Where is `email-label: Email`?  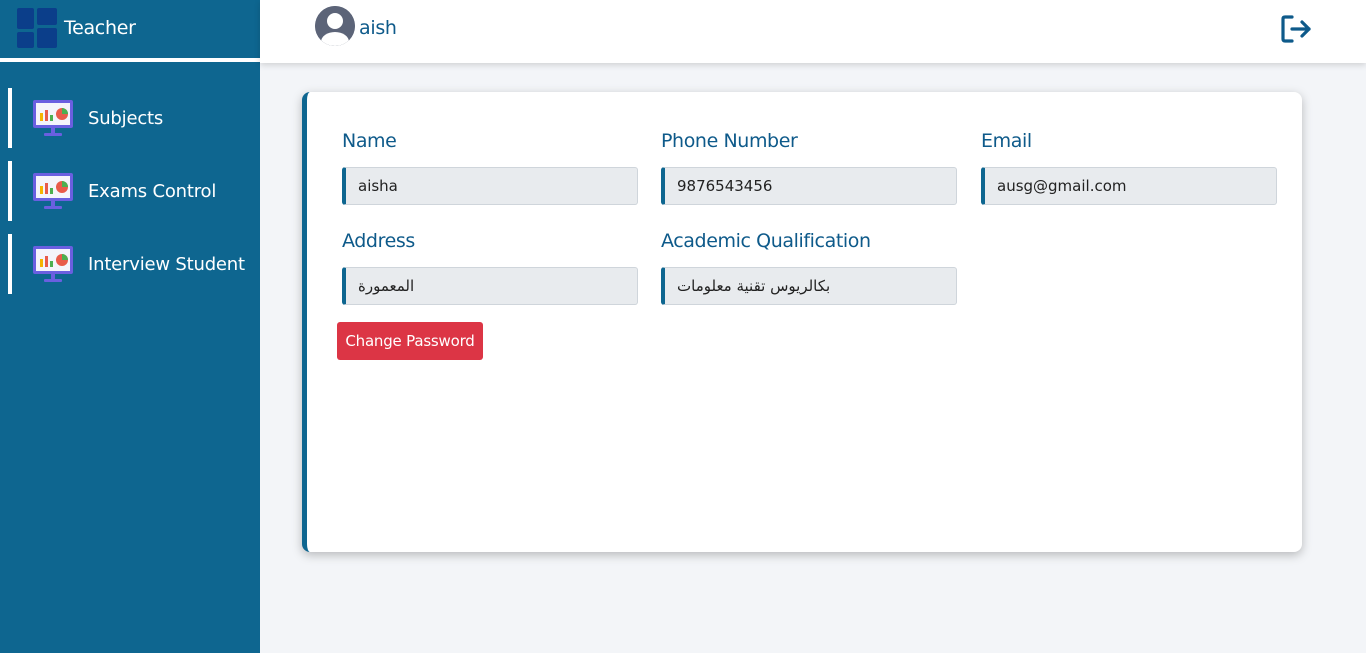
email-label: Email is located at coordinates (1006, 141).